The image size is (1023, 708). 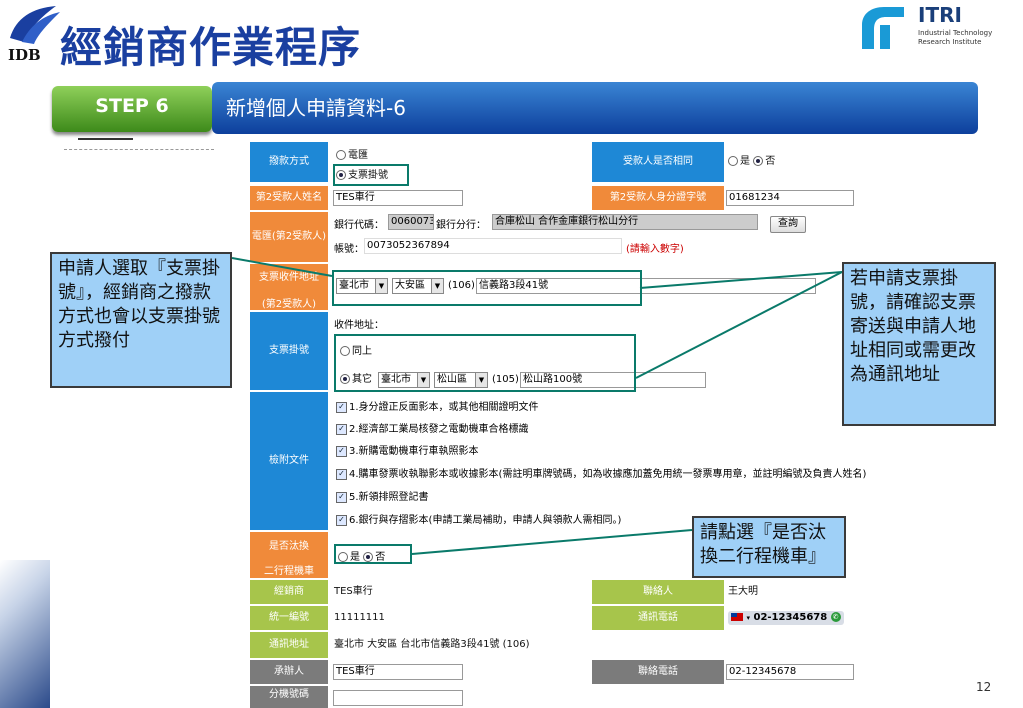 I want to click on page-number: 12, so click(x=984, y=687).